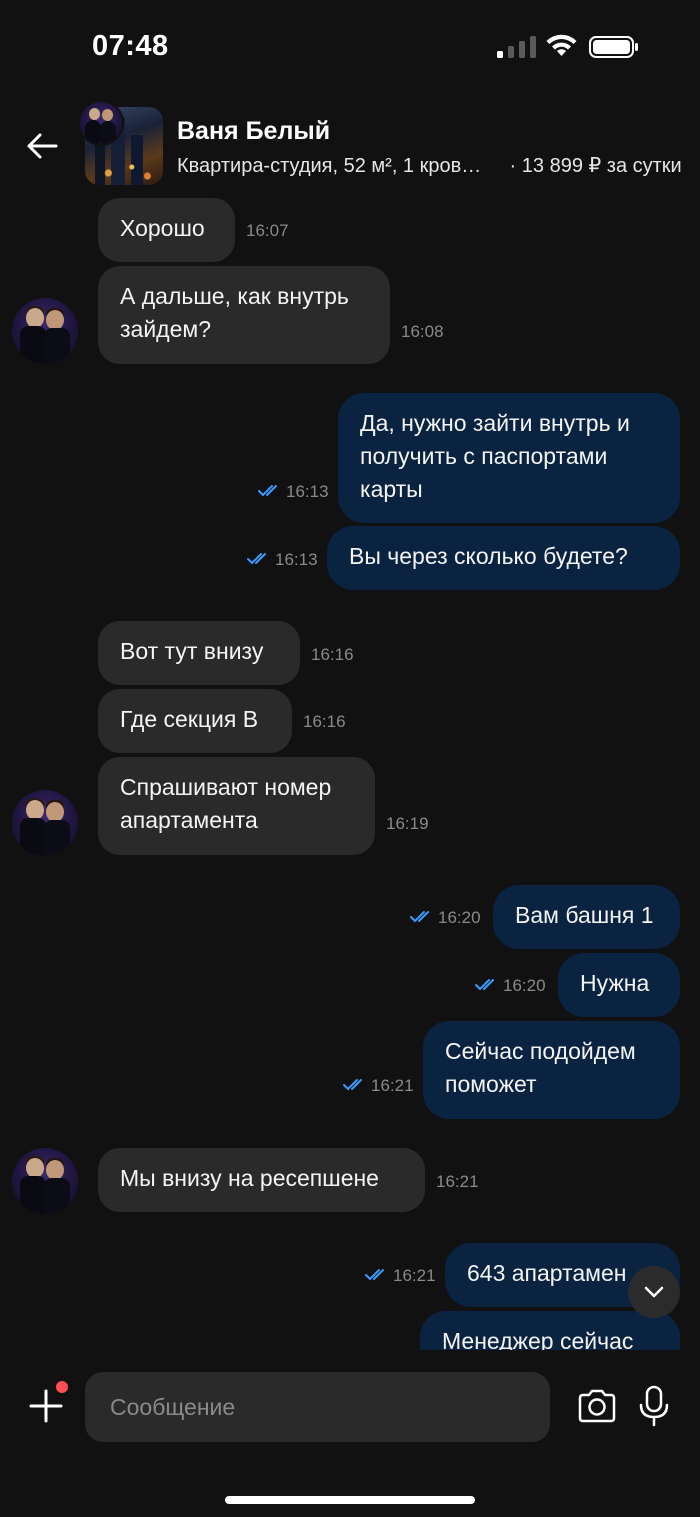 This screenshot has width=700, height=1517. What do you see at coordinates (407, 823) in the screenshot?
I see `message-time: 16:19` at bounding box center [407, 823].